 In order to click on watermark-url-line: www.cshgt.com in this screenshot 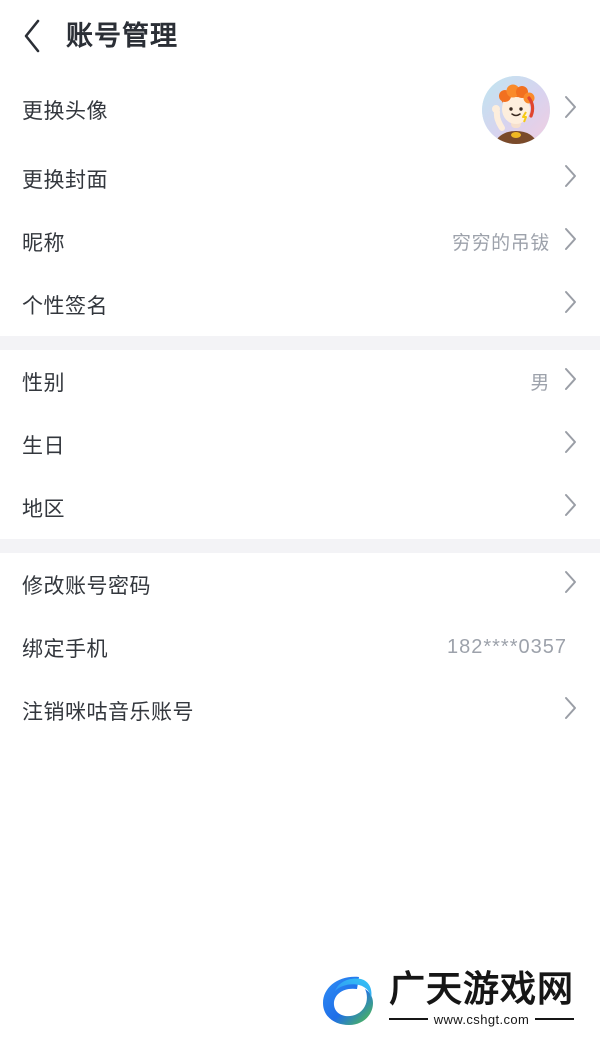, I will do `click(481, 1019)`.